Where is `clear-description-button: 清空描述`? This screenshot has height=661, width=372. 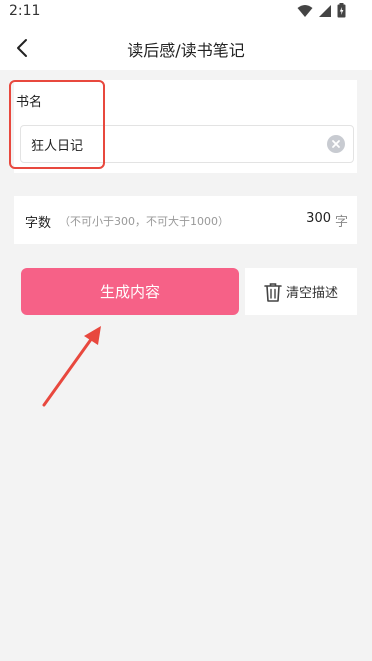
clear-description-button: 清空描述 is located at coordinates (301, 291).